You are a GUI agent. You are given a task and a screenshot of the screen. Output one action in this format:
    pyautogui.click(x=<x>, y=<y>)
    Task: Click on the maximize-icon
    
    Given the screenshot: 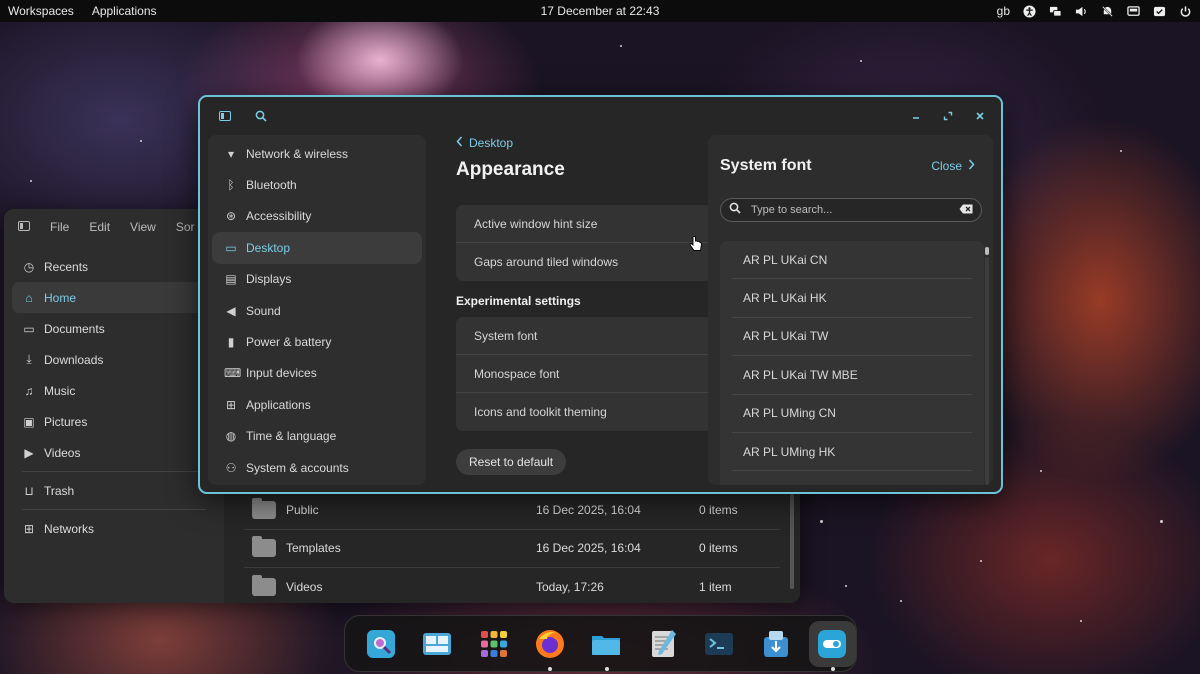 What is the action you would take?
    pyautogui.click(x=948, y=116)
    